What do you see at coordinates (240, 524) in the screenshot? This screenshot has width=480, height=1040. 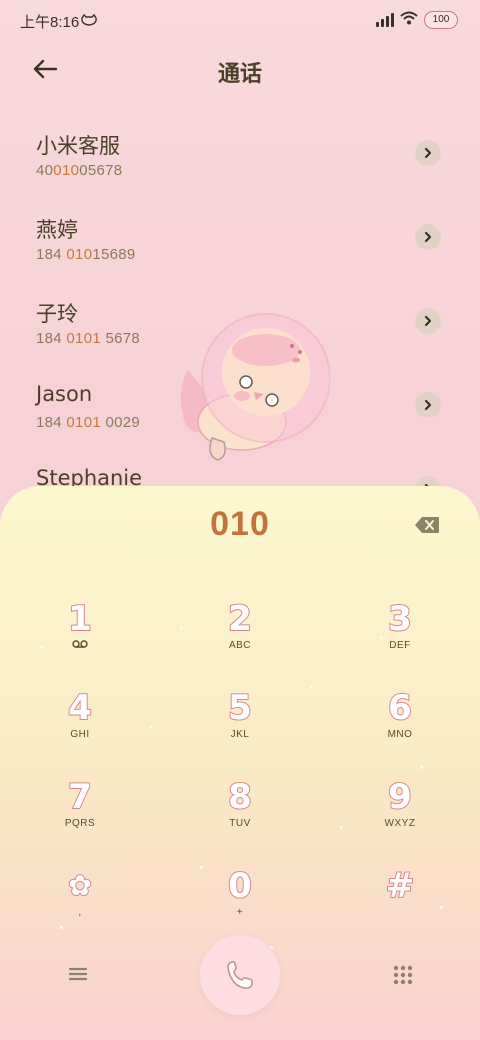 I see `dialed-number-display: 010` at bounding box center [240, 524].